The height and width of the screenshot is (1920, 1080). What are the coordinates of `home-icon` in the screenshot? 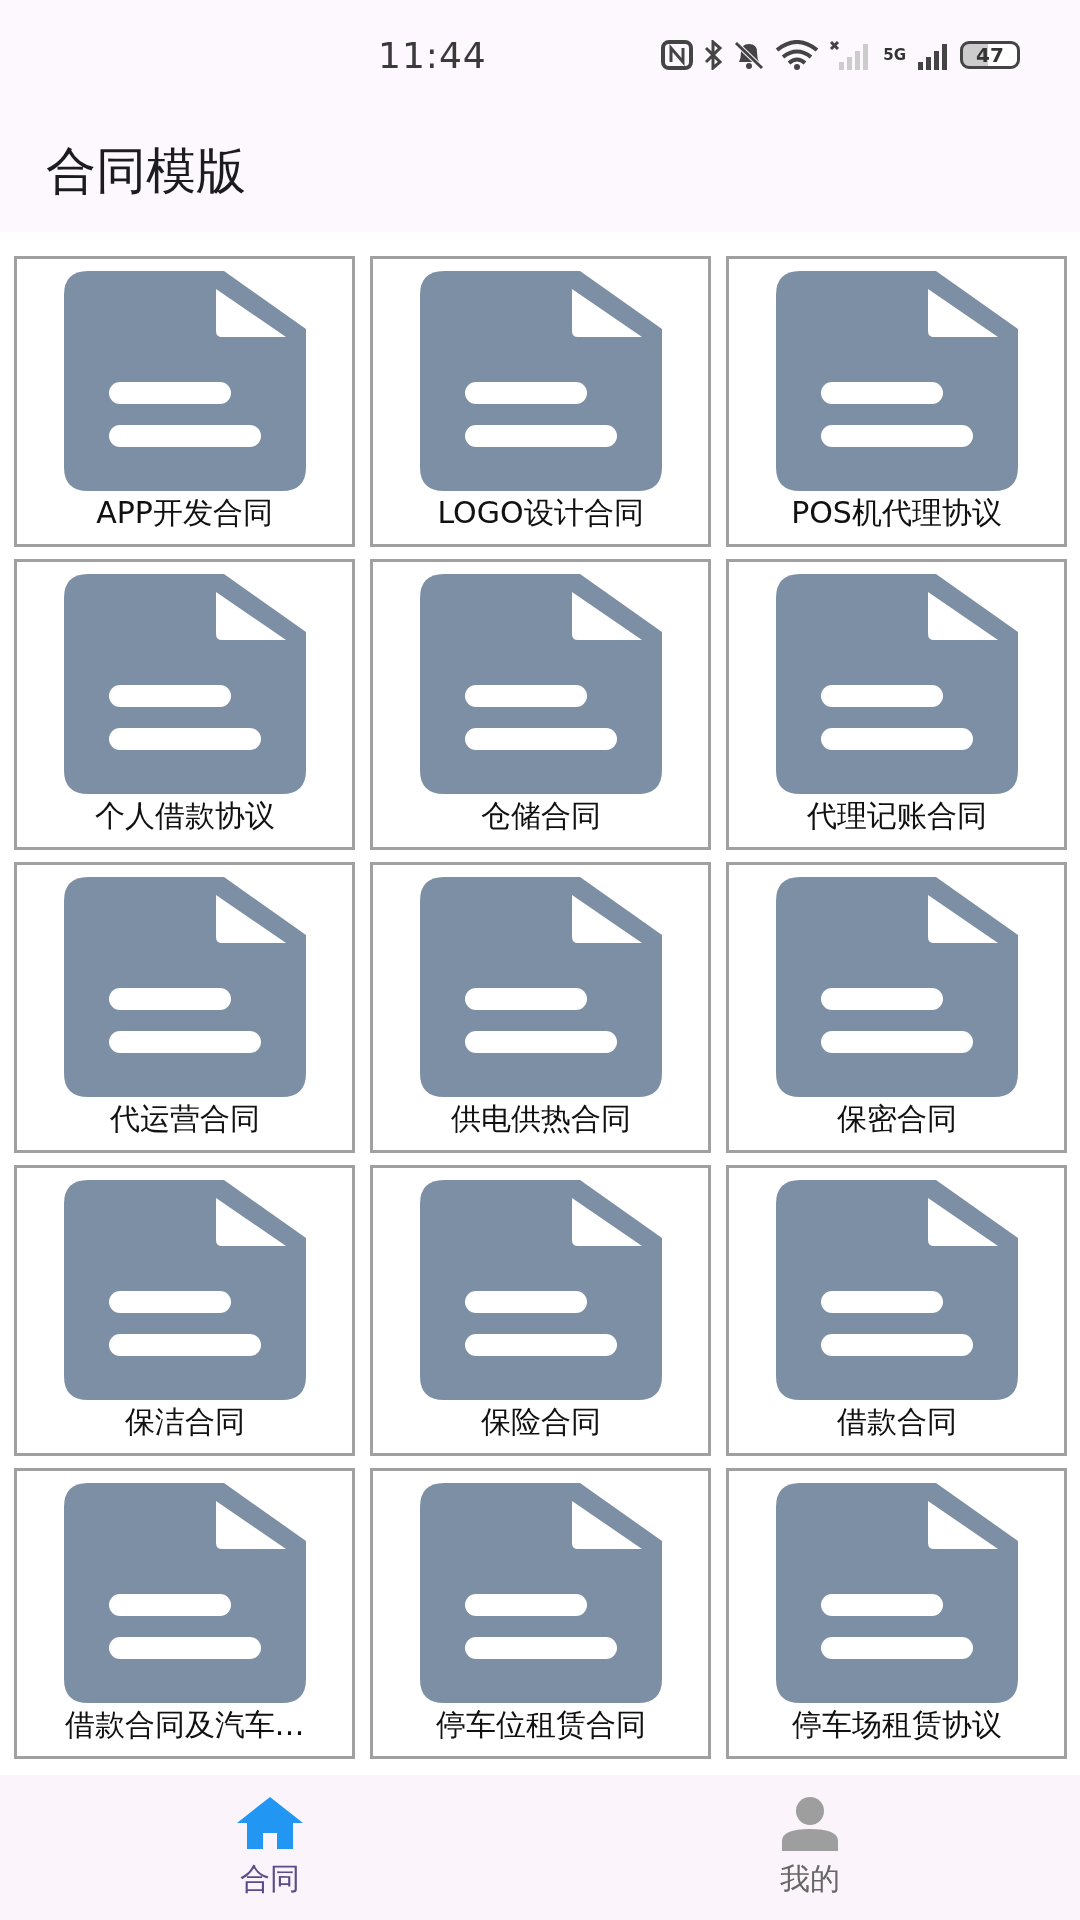 It's located at (270, 1823).